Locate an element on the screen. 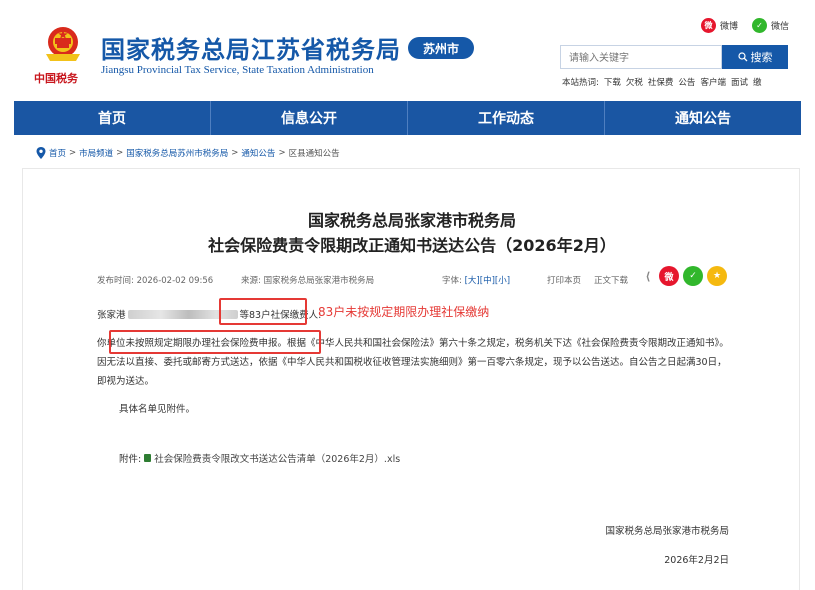 The height and width of the screenshot is (590, 815). nav-item-notices: 通知公告 is located at coordinates (703, 118).